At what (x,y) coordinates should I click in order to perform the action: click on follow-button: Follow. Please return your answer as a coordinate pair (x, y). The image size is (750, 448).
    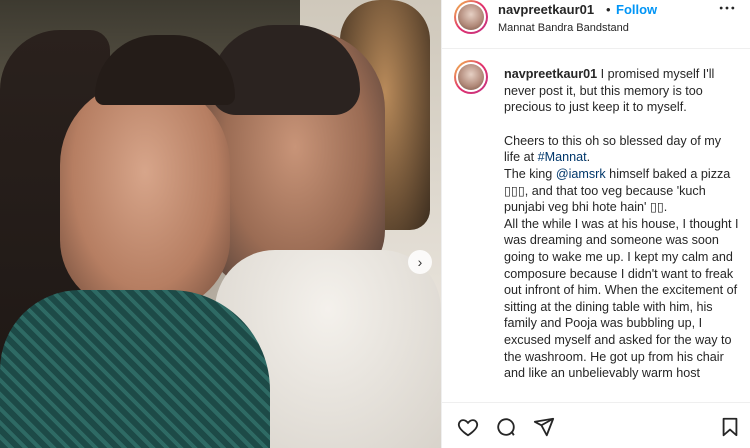
    Looking at the image, I should click on (636, 9).